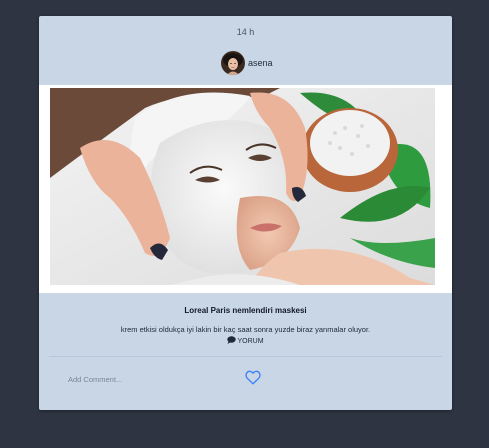 This screenshot has height=448, width=489. Describe the element at coordinates (245, 32) in the screenshot. I see `post-time: 14 h` at that location.